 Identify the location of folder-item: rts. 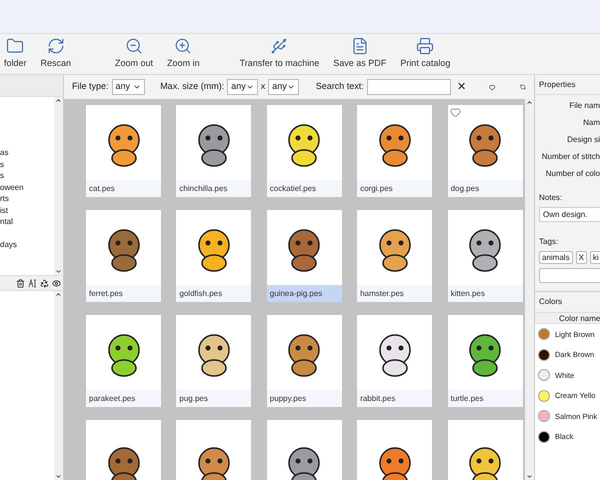
(27, 198).